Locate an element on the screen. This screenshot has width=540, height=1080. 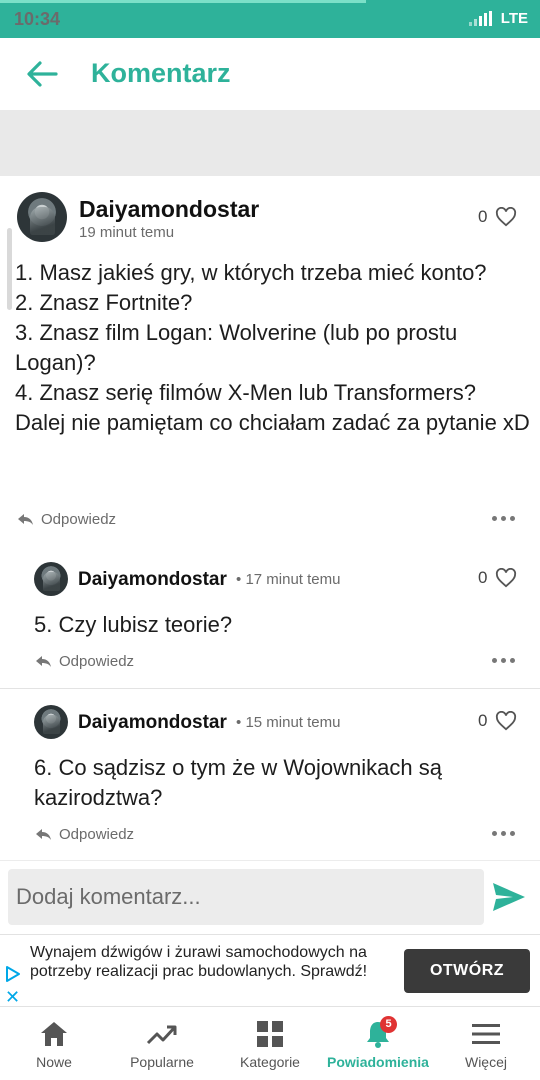
comment-time-text: 17 minut temu is located at coordinates (293, 579).